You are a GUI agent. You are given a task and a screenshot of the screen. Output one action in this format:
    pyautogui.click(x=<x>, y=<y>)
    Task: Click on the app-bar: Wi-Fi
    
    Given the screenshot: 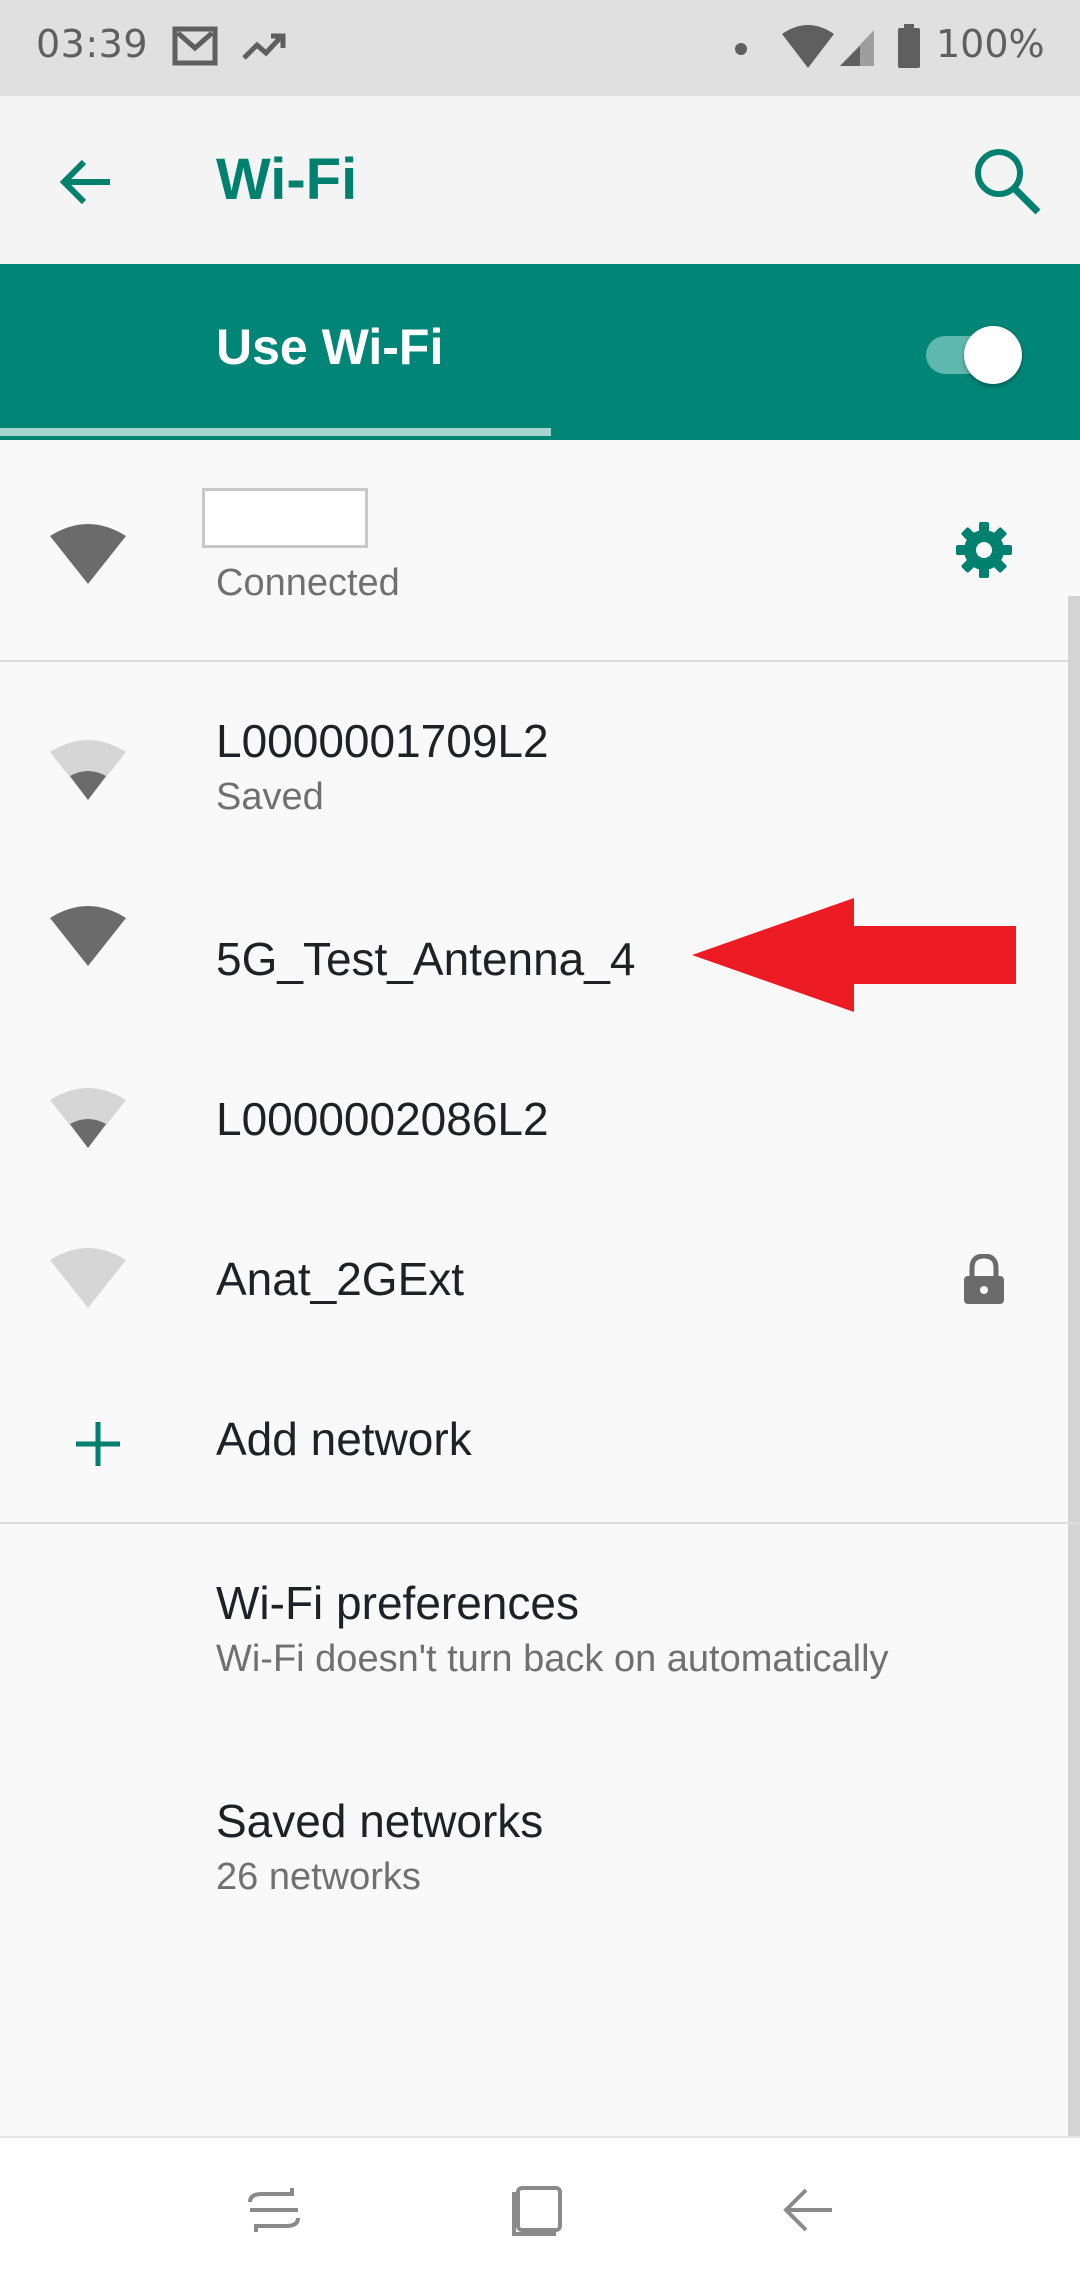 What is the action you would take?
    pyautogui.click(x=540, y=180)
    